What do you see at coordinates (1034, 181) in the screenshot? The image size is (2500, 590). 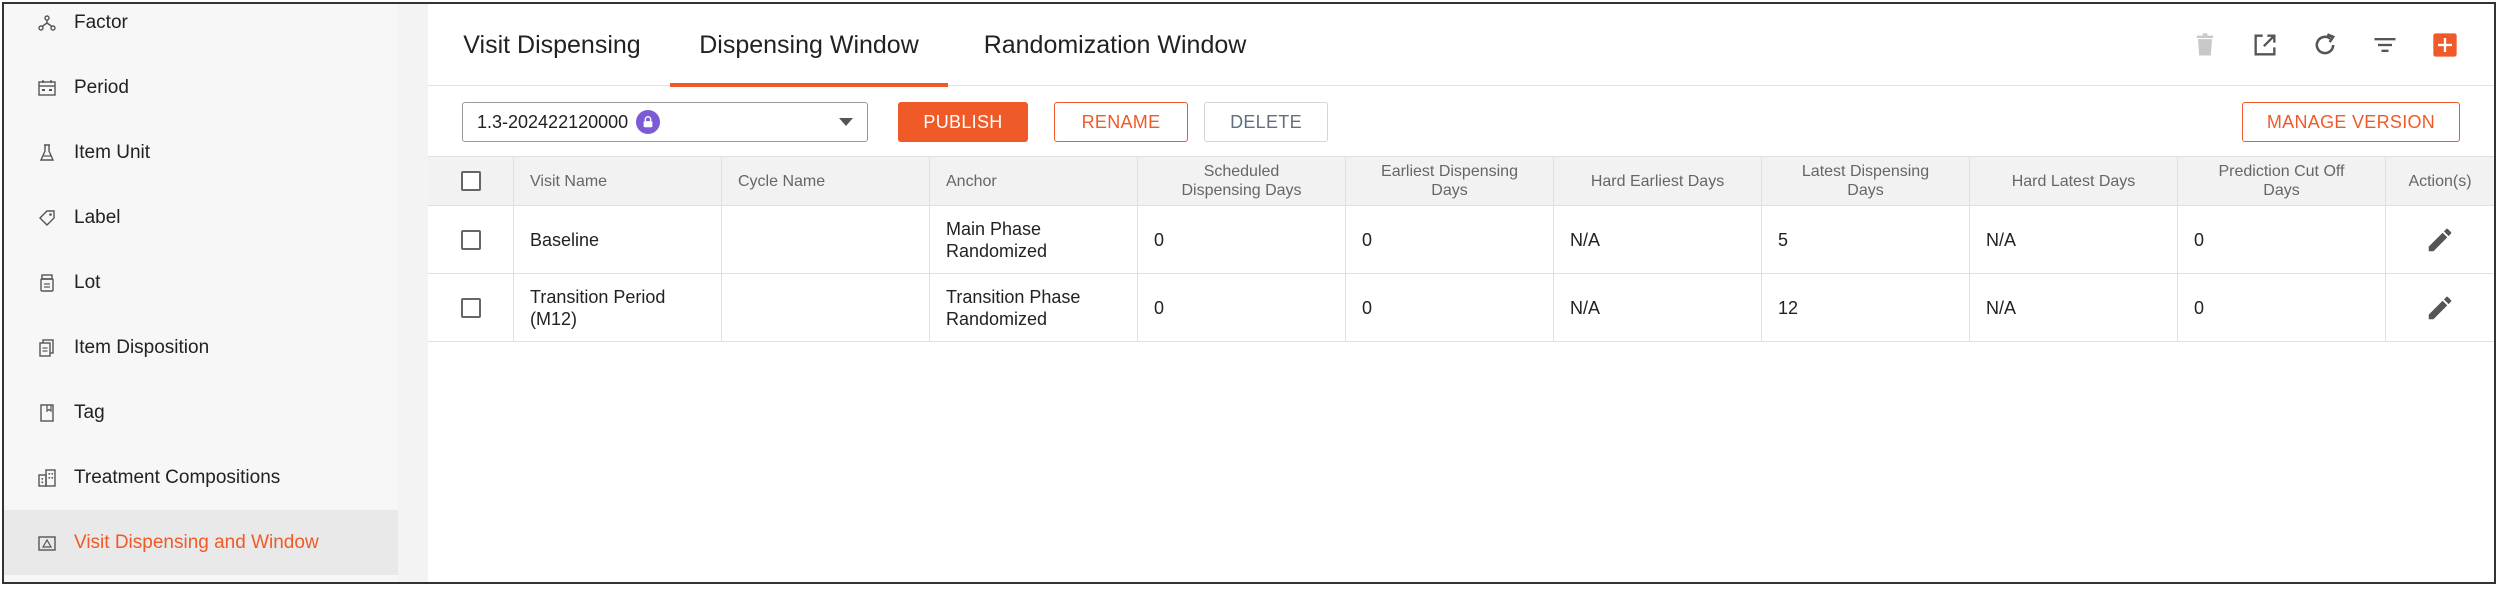 I see `column-header-anchor: Anchor` at bounding box center [1034, 181].